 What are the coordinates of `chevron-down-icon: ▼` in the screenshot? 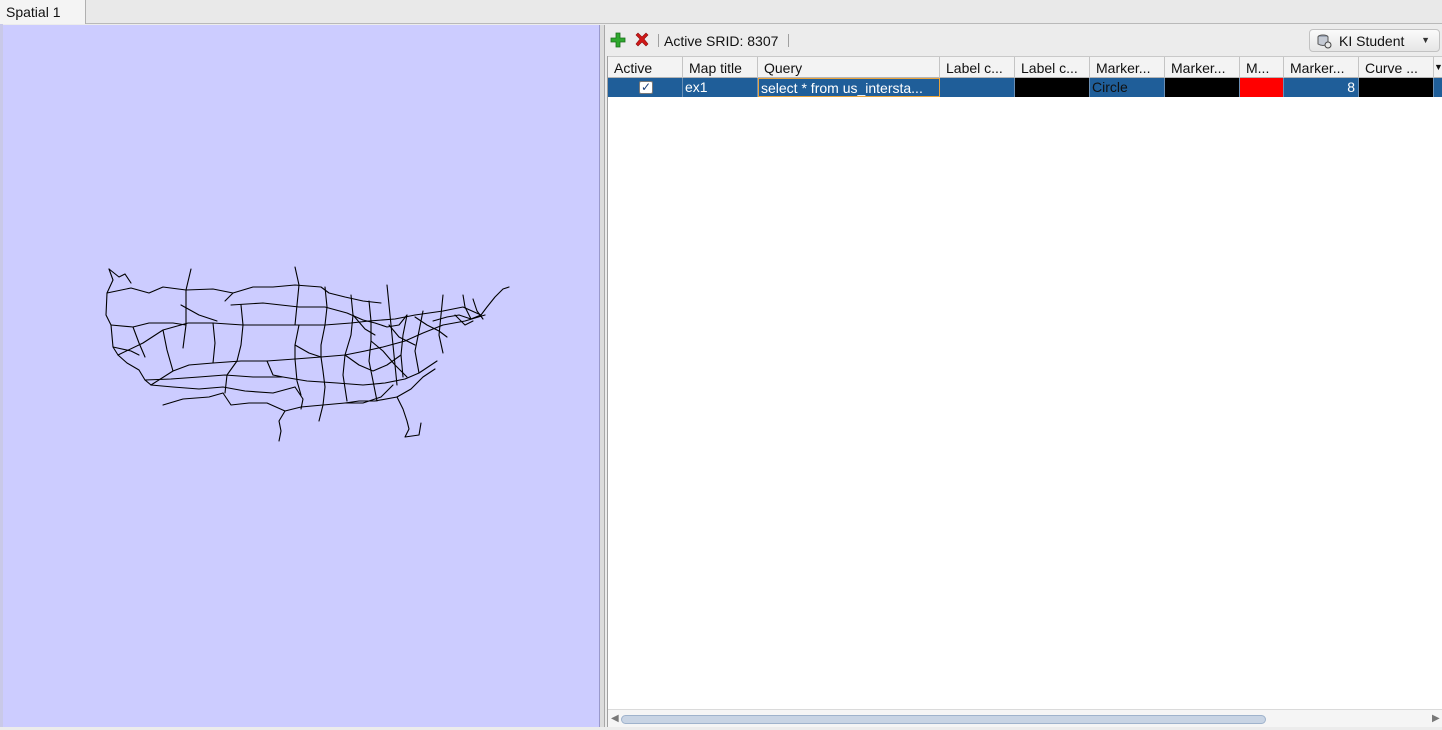 It's located at (1425, 40).